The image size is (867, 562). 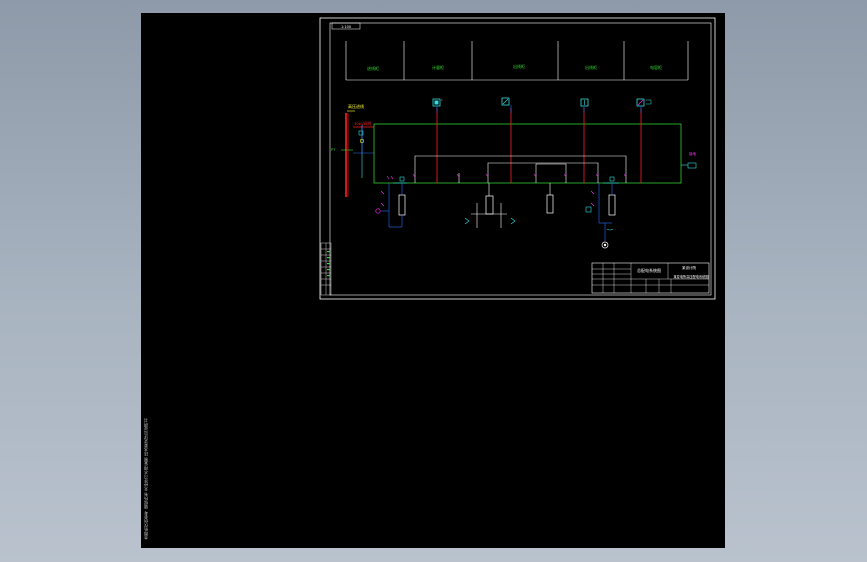 I want to click on drawing-name: 总配电系统图, so click(x=649, y=270).